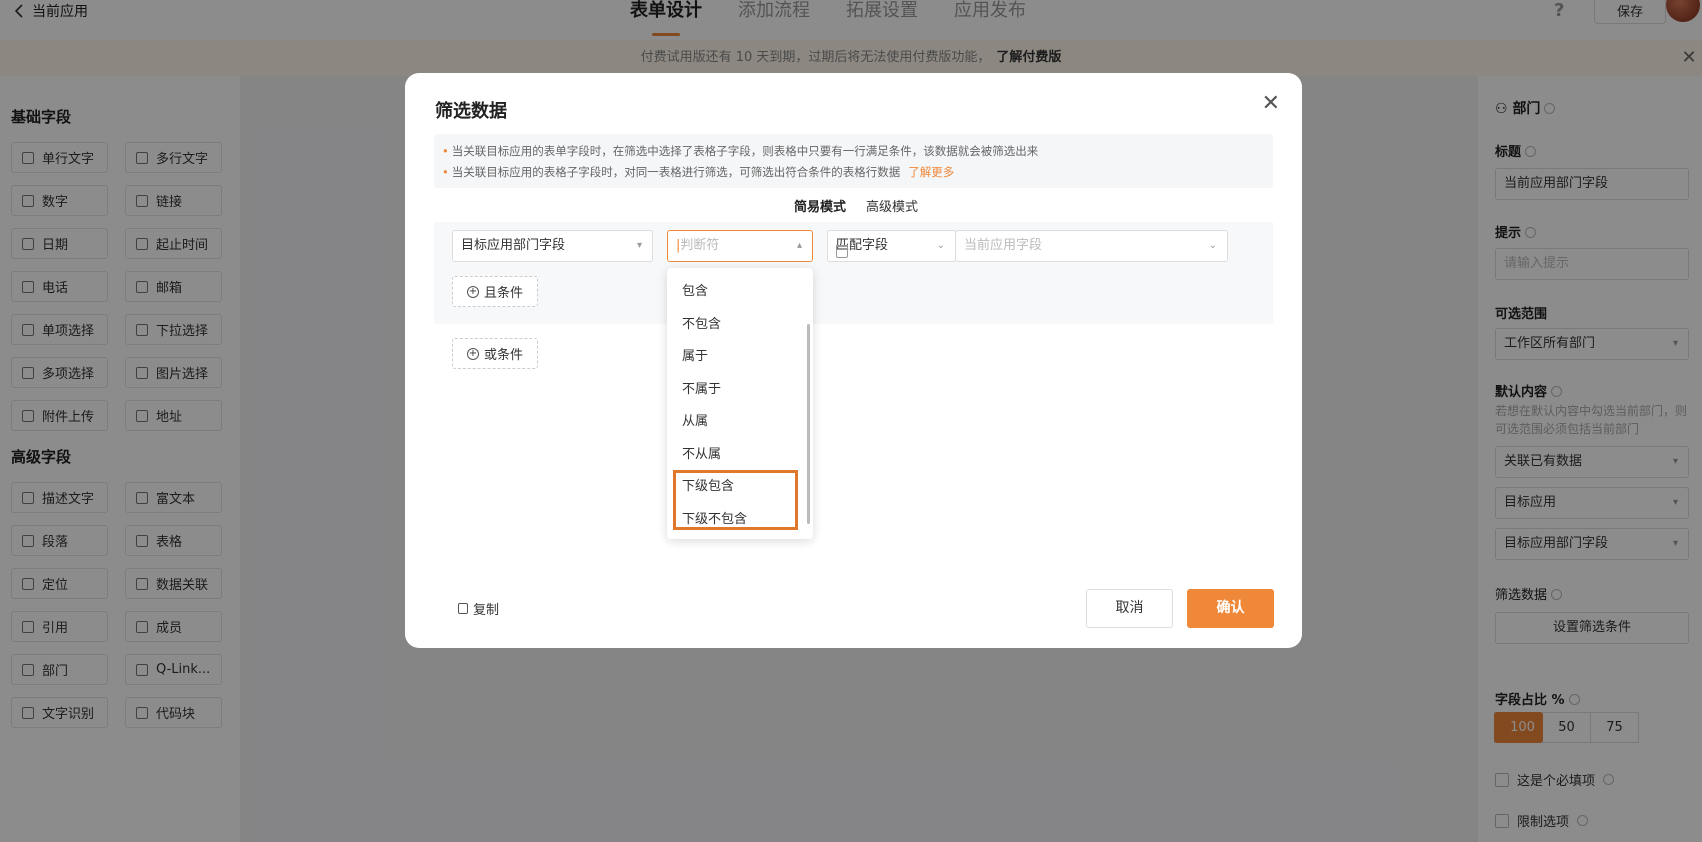  I want to click on copy-icon, so click(463, 608).